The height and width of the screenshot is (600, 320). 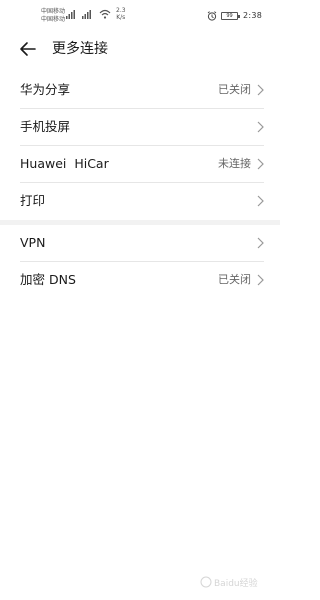 I want to click on status-time: 2:38, so click(x=253, y=15).